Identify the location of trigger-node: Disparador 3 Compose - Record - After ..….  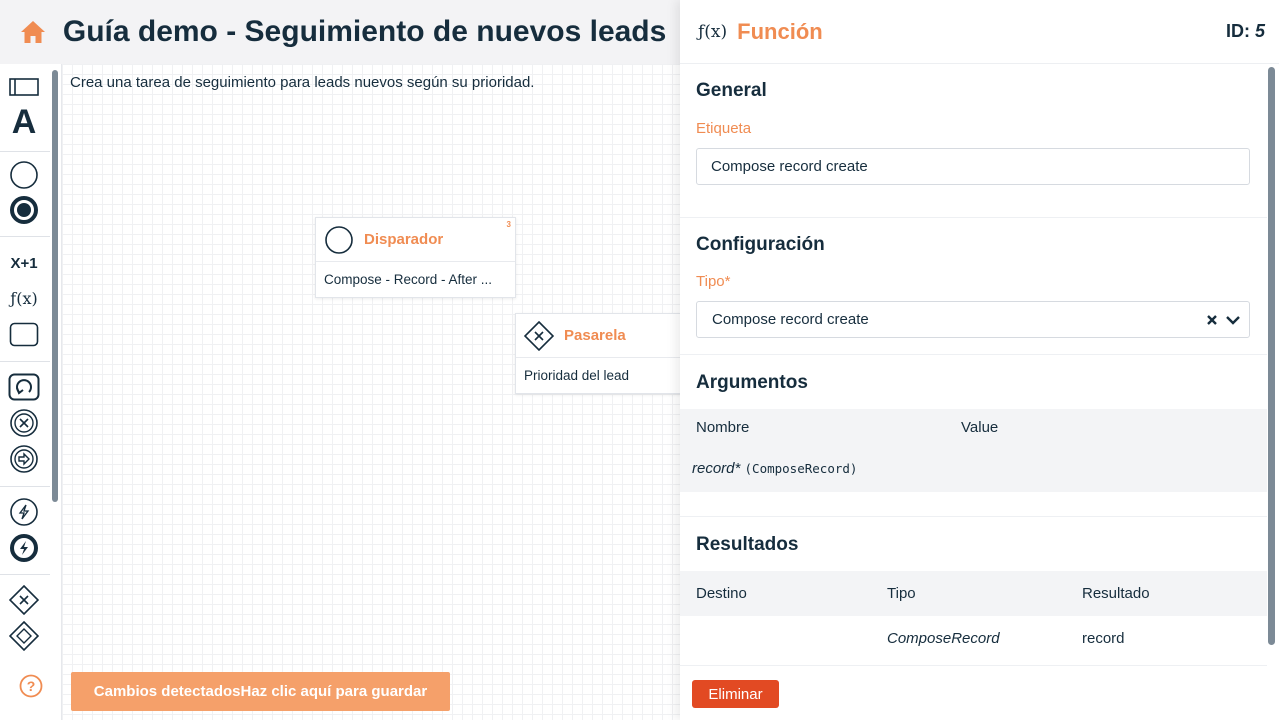
(415, 257).